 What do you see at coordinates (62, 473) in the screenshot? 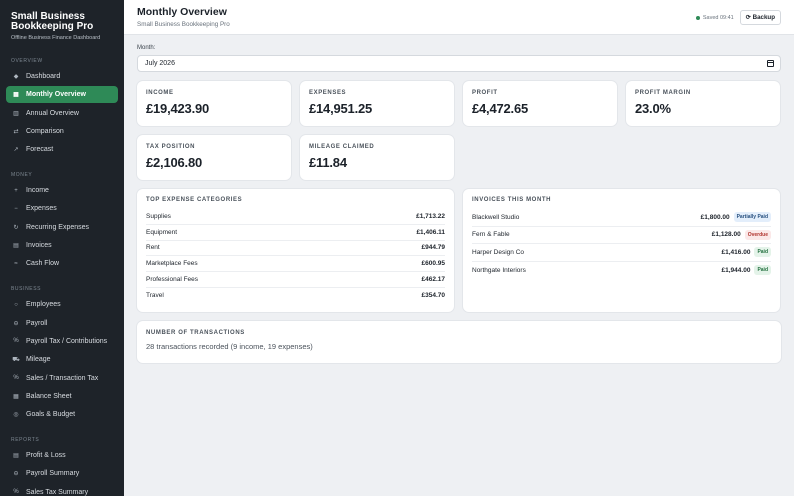
I see `sidebar-item-payroll-summary: ⊖ Payroll Summary` at bounding box center [62, 473].